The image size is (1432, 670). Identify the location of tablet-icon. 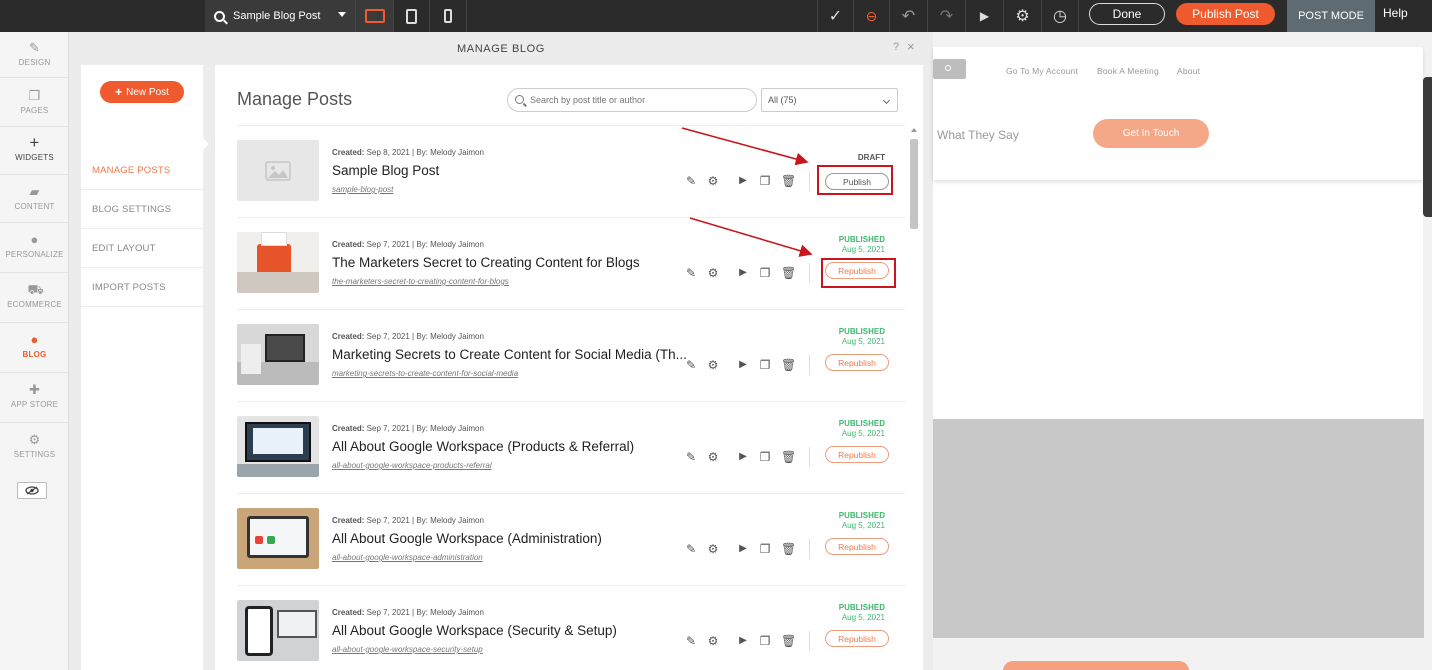
(411, 16).